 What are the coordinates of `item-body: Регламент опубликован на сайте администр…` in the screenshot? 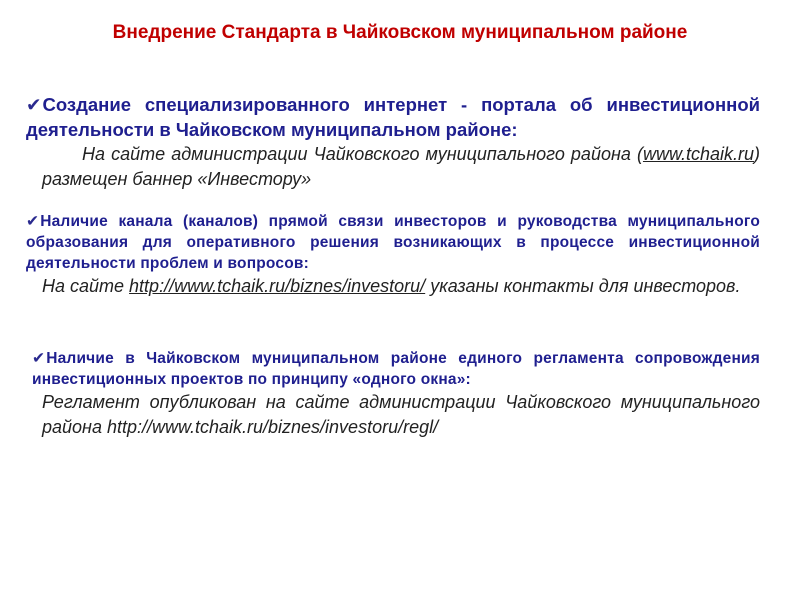 It's located at (401, 414).